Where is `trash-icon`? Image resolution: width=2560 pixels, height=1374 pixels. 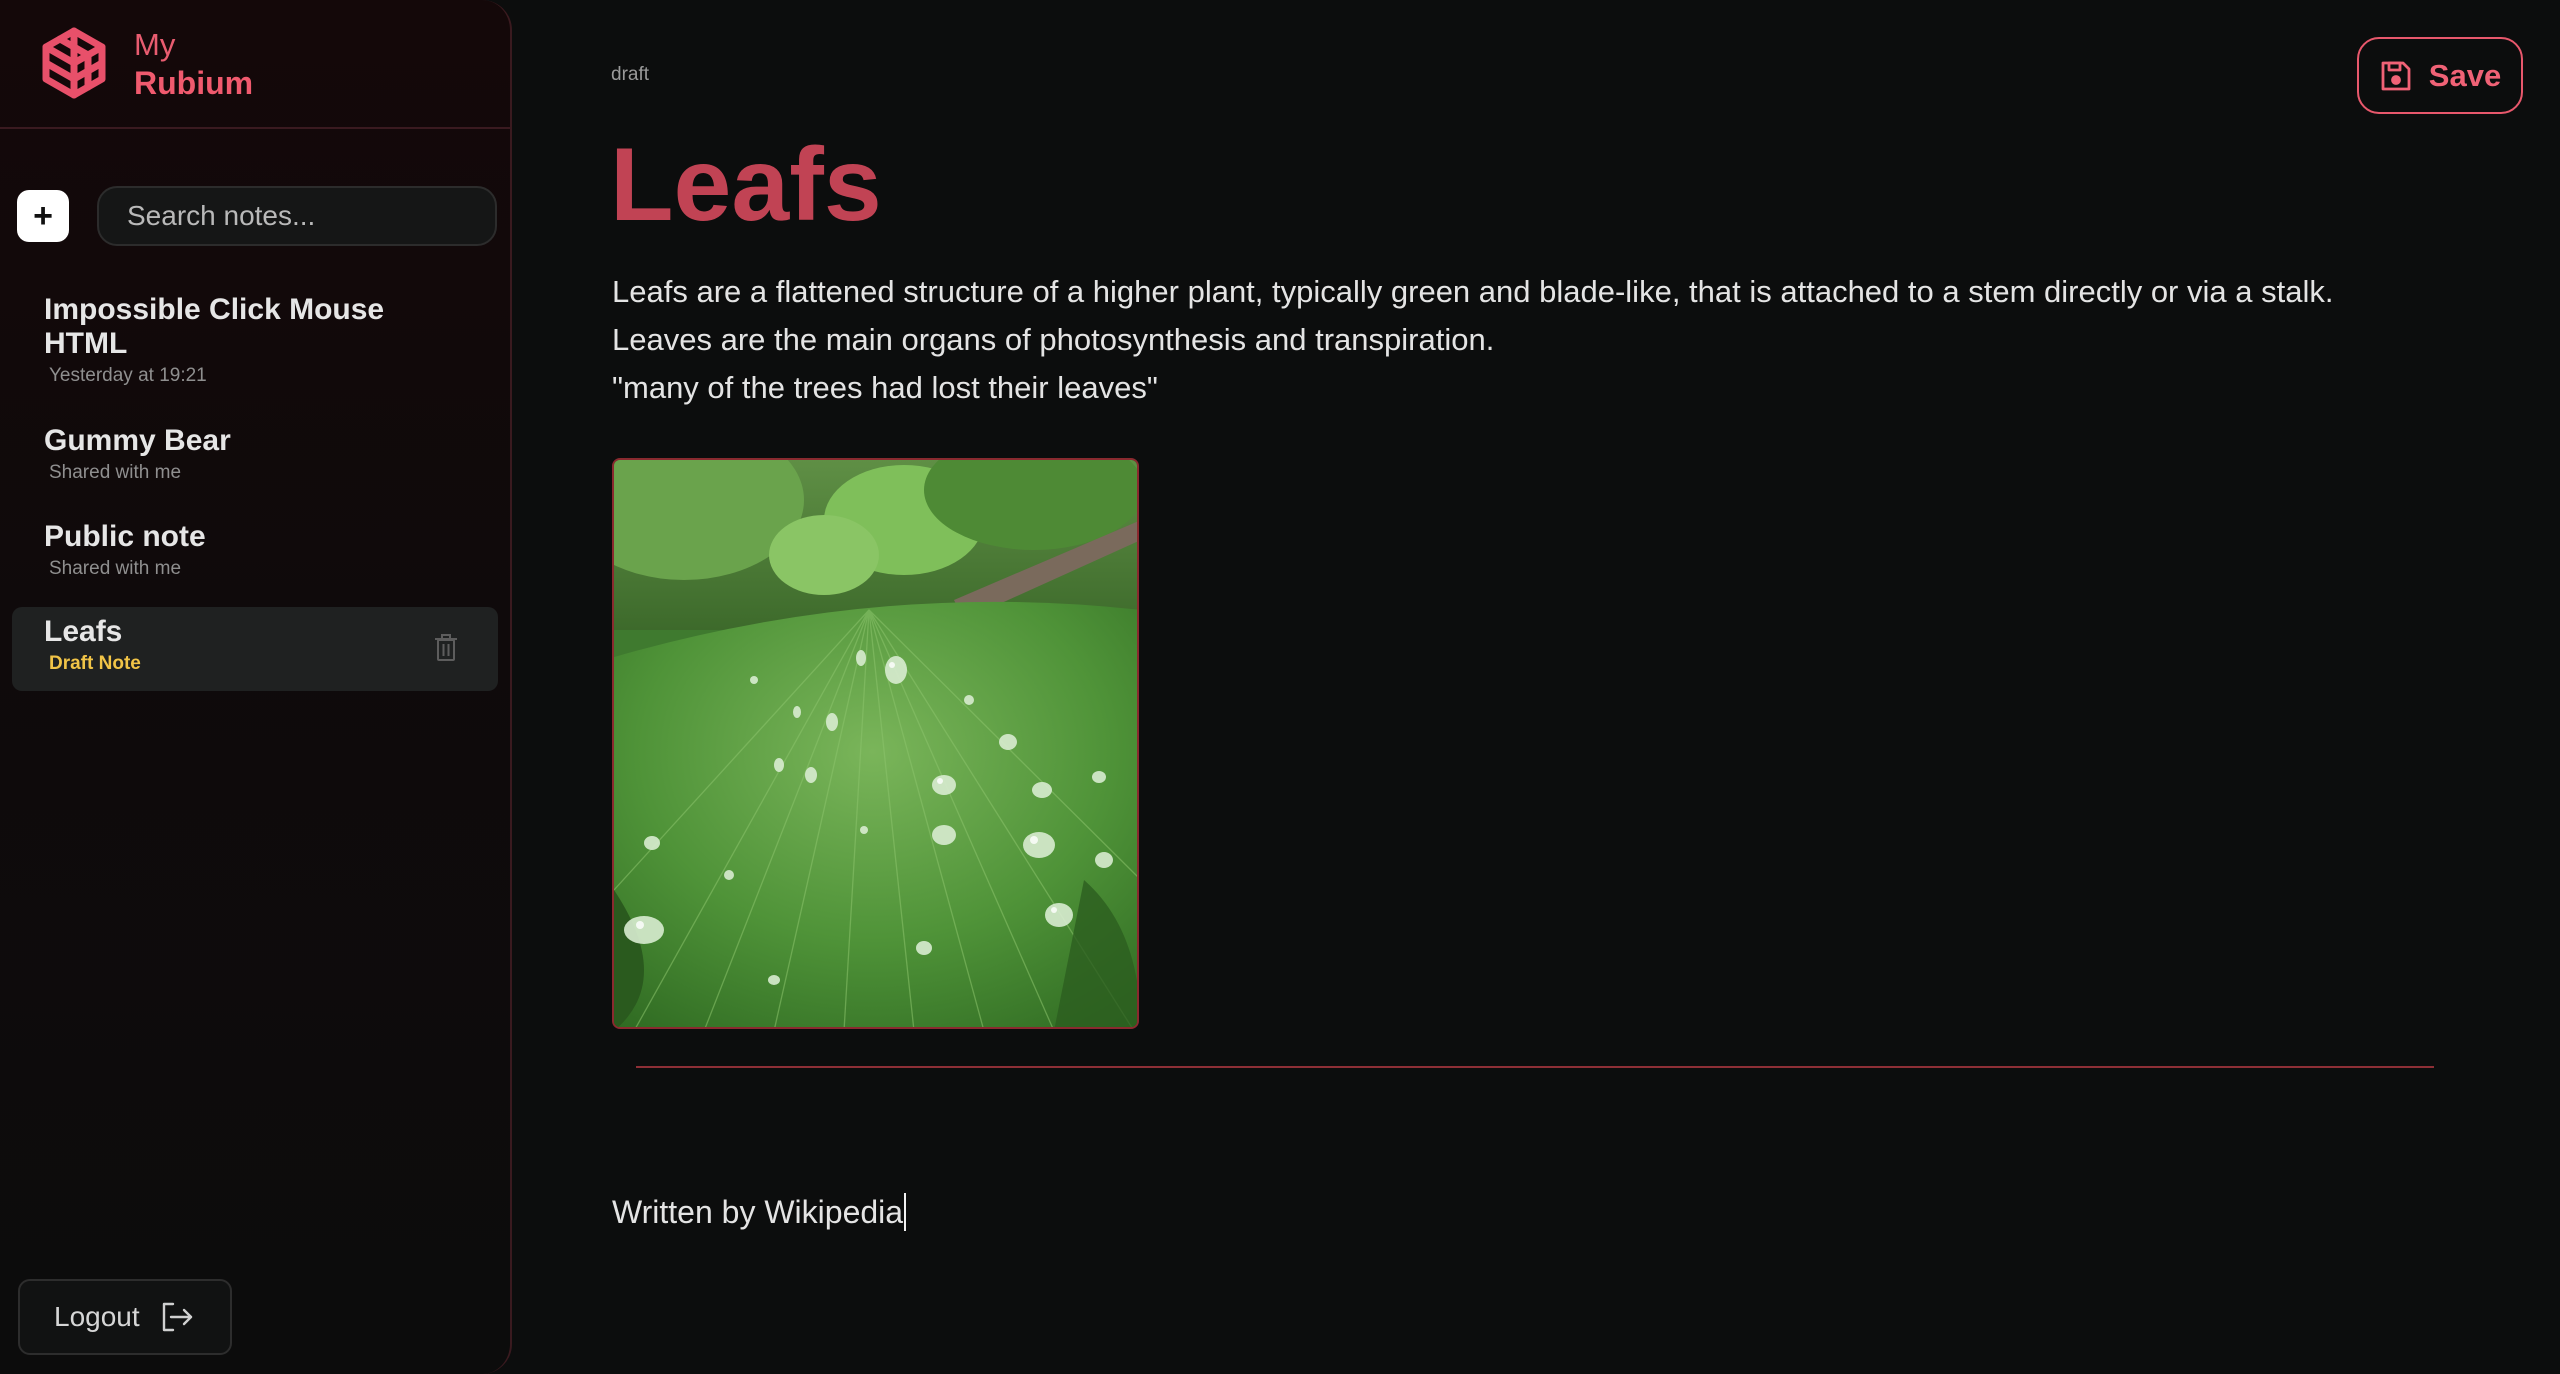
trash-icon is located at coordinates (446, 648).